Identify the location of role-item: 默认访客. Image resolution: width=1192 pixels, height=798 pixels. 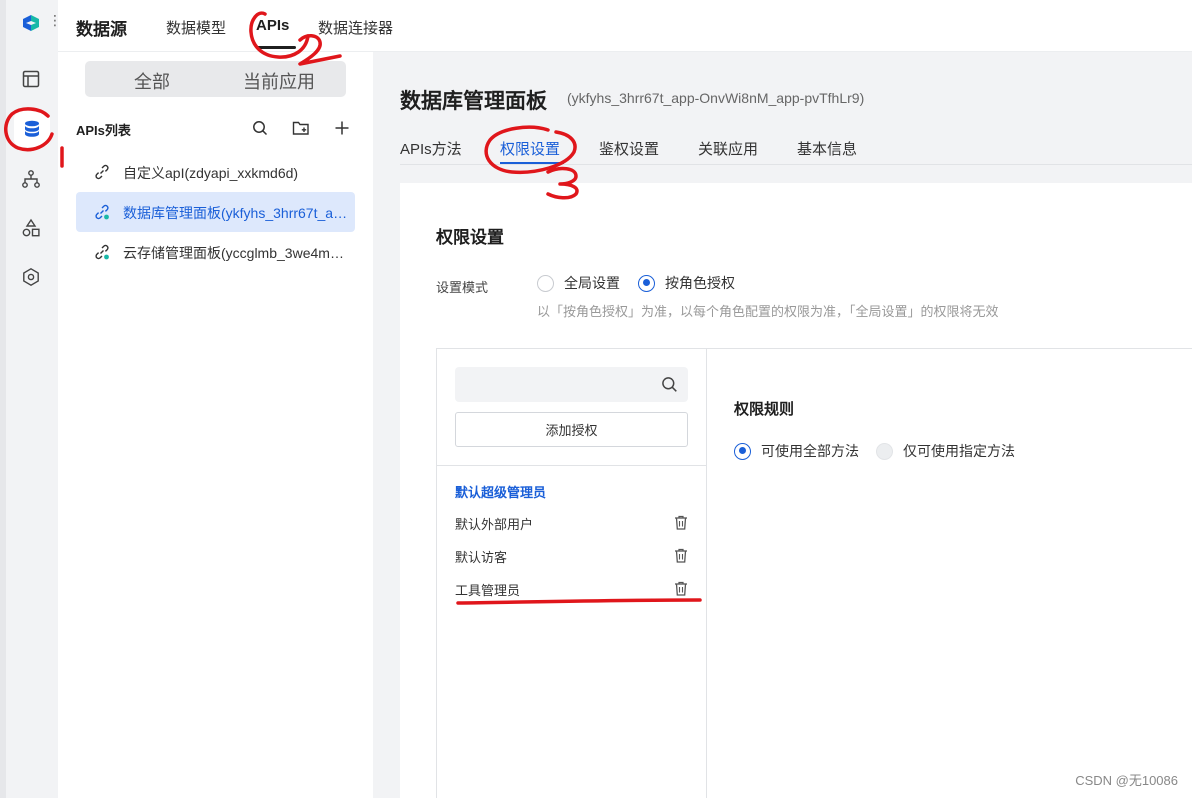
(571, 557).